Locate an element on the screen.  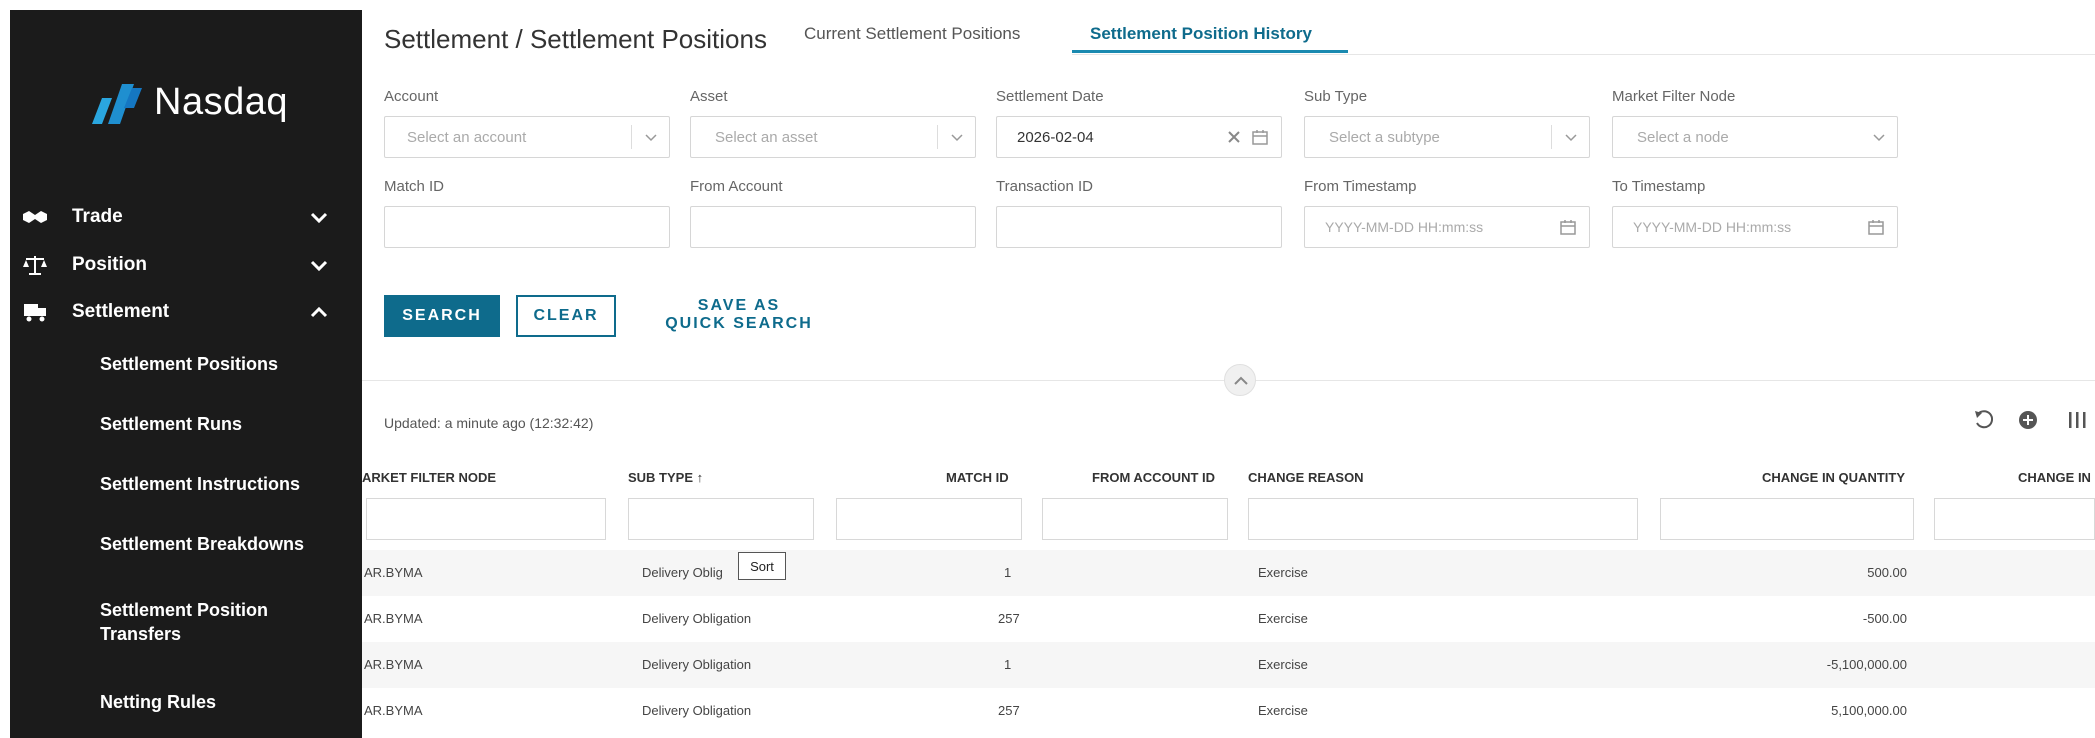
column-filter-sub-type is located at coordinates (721, 519).